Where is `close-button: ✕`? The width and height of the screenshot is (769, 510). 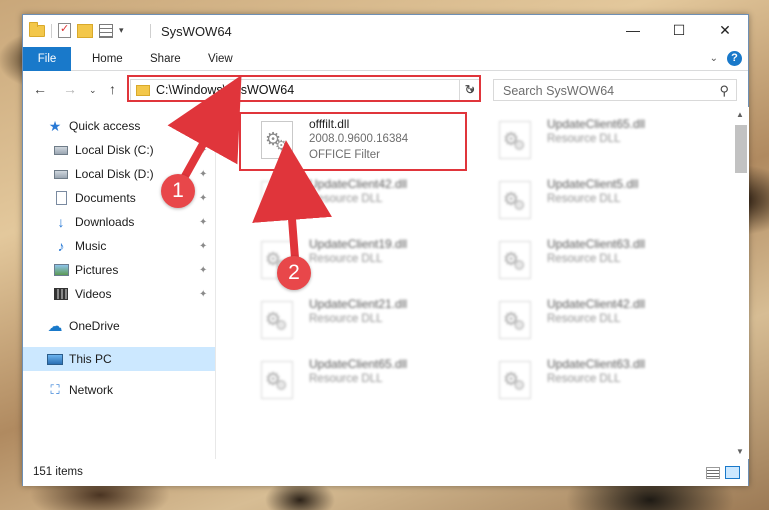
close-button: ✕ is located at coordinates (725, 30).